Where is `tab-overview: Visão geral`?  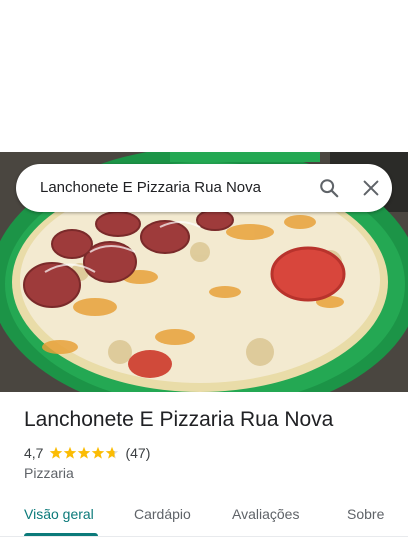 tab-overview: Visão geral is located at coordinates (59, 514).